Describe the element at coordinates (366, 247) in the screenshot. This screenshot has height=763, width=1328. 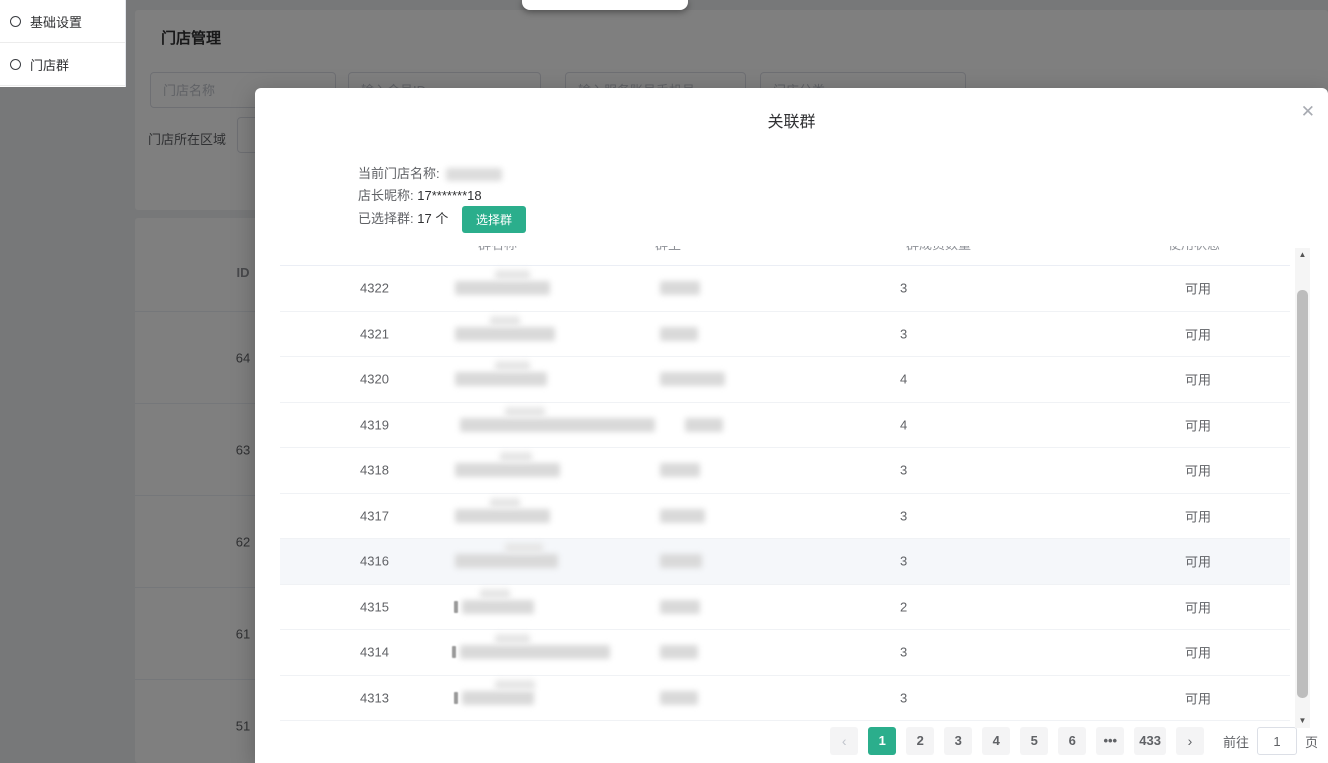
I see `groups-table-header-cell: ID` at that location.